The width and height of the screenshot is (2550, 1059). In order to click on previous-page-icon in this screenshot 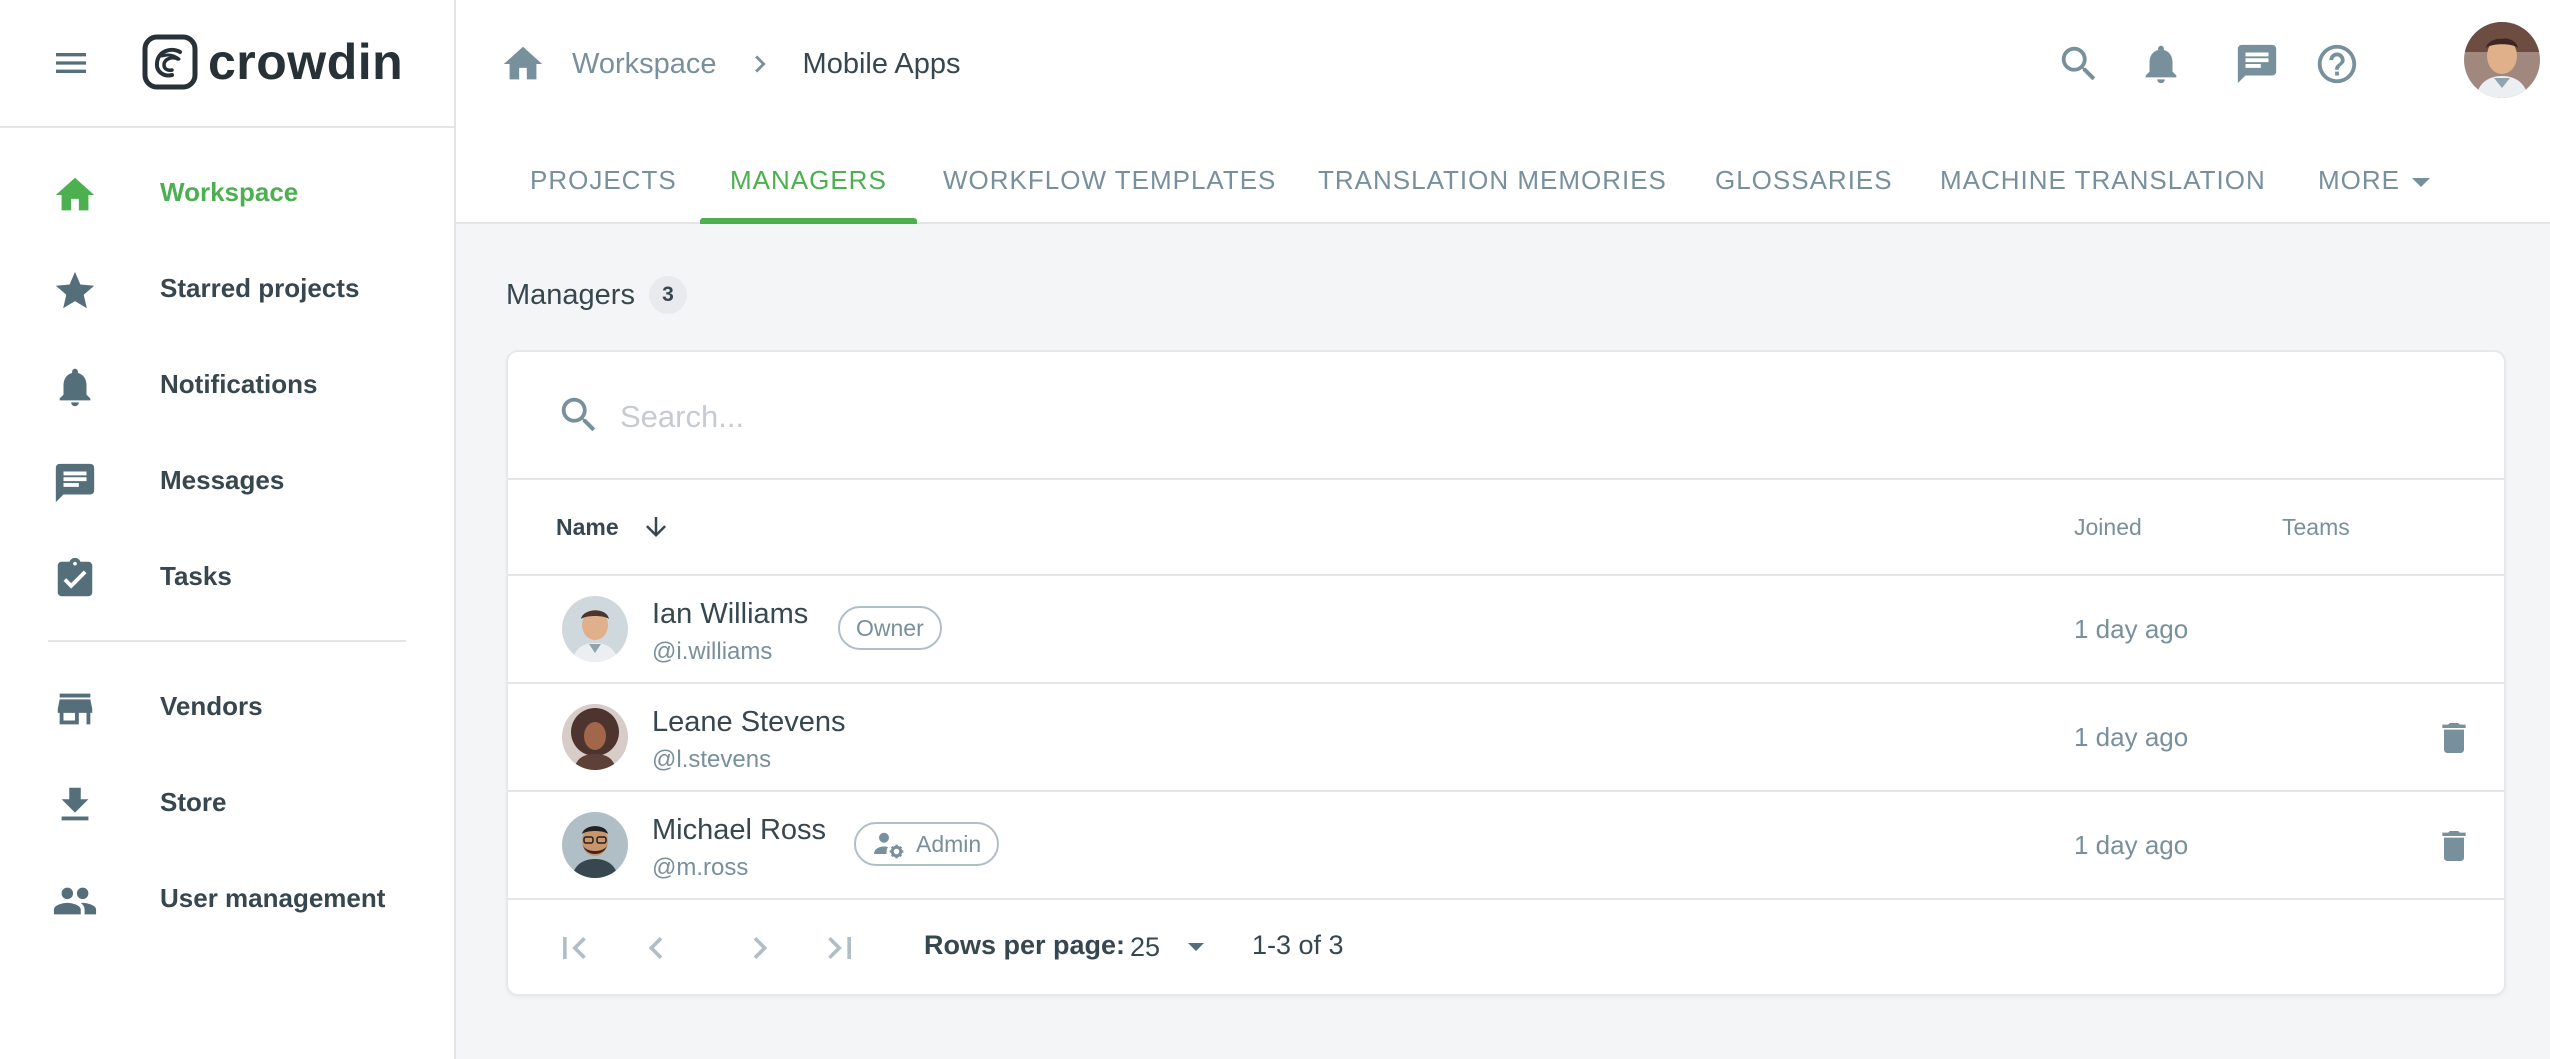, I will do `click(656, 948)`.